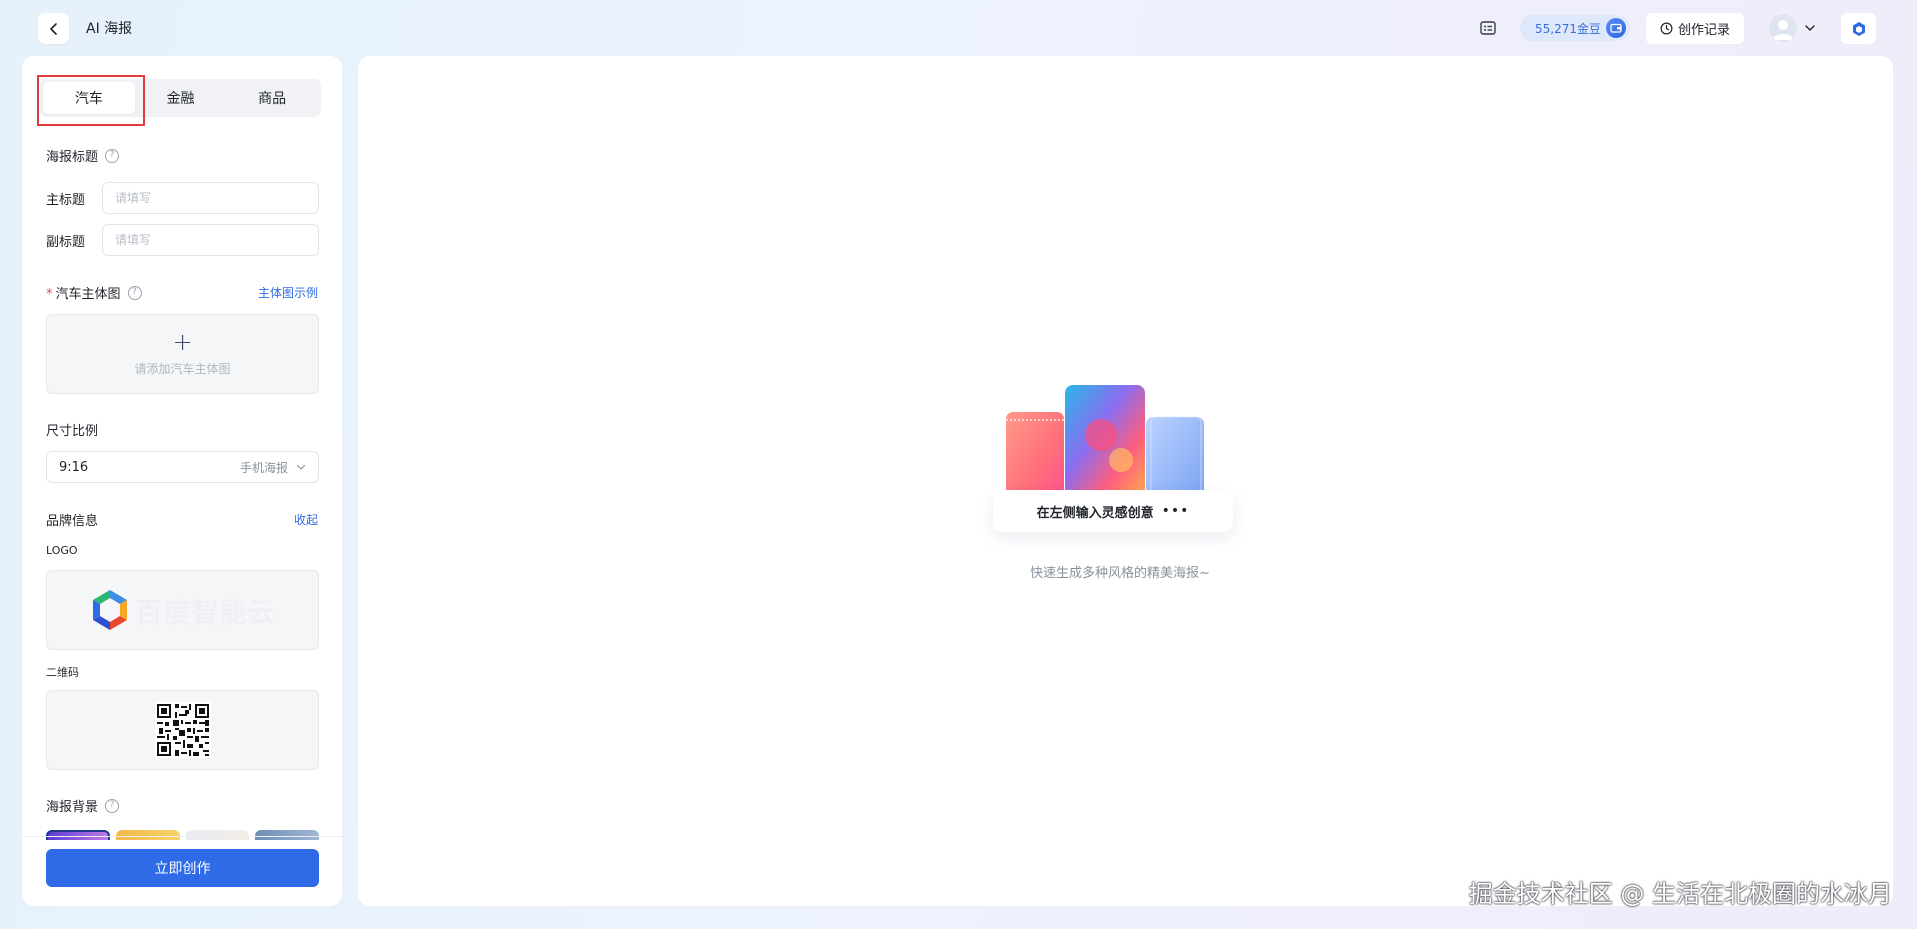 The width and height of the screenshot is (1917, 929). Describe the element at coordinates (88, 294) in the screenshot. I see `car-image-label: 汽车主体图` at that location.